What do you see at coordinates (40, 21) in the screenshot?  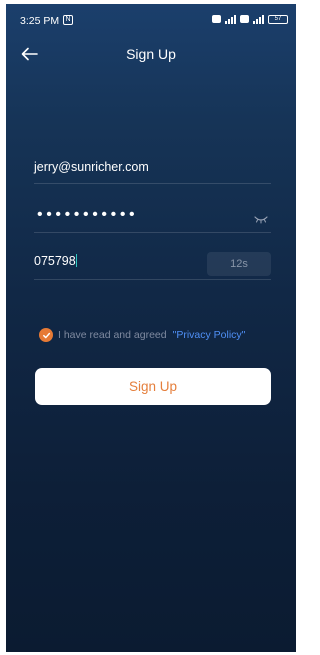 I see `status-time: 3:25 PM` at bounding box center [40, 21].